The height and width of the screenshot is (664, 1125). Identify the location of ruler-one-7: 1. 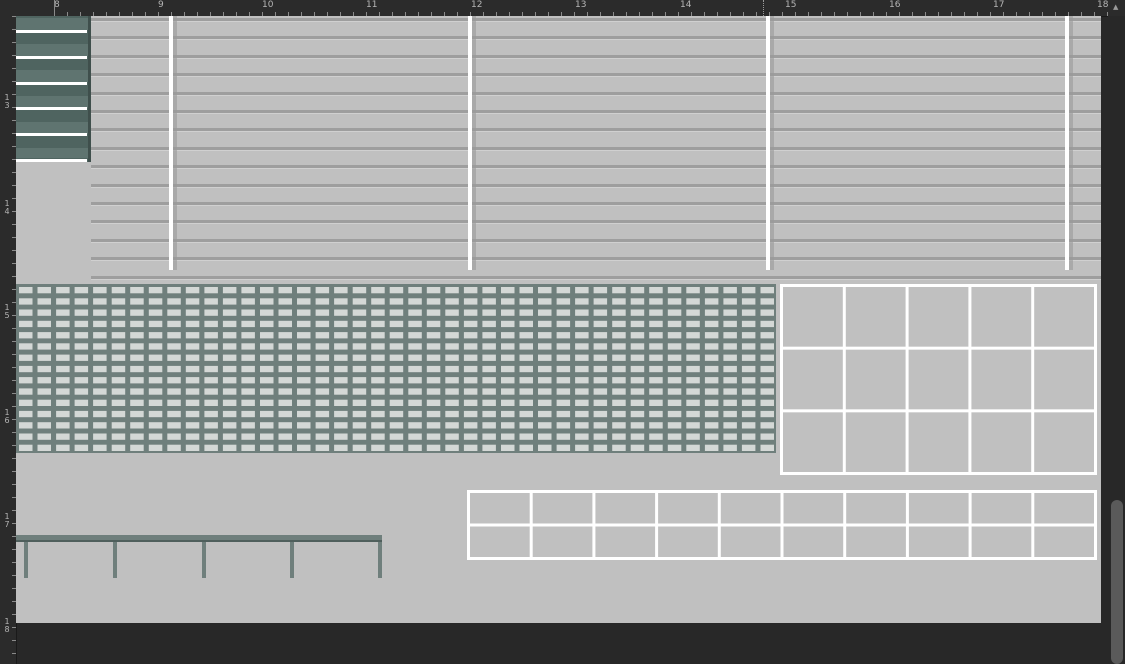
(7, 516).